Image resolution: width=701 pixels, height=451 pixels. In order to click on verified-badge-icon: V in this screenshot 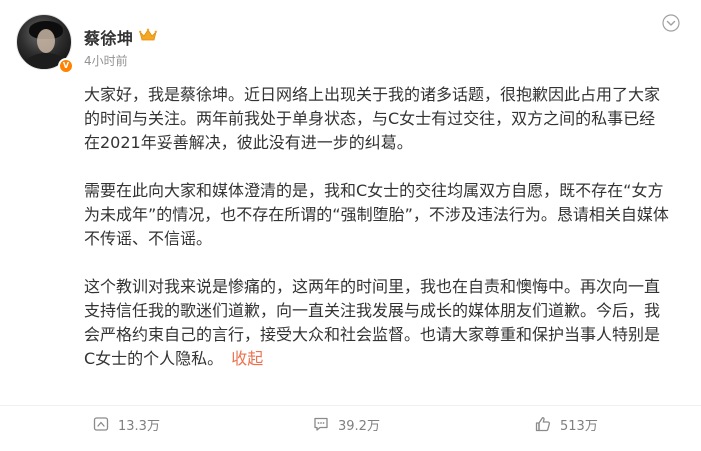, I will do `click(66, 66)`.